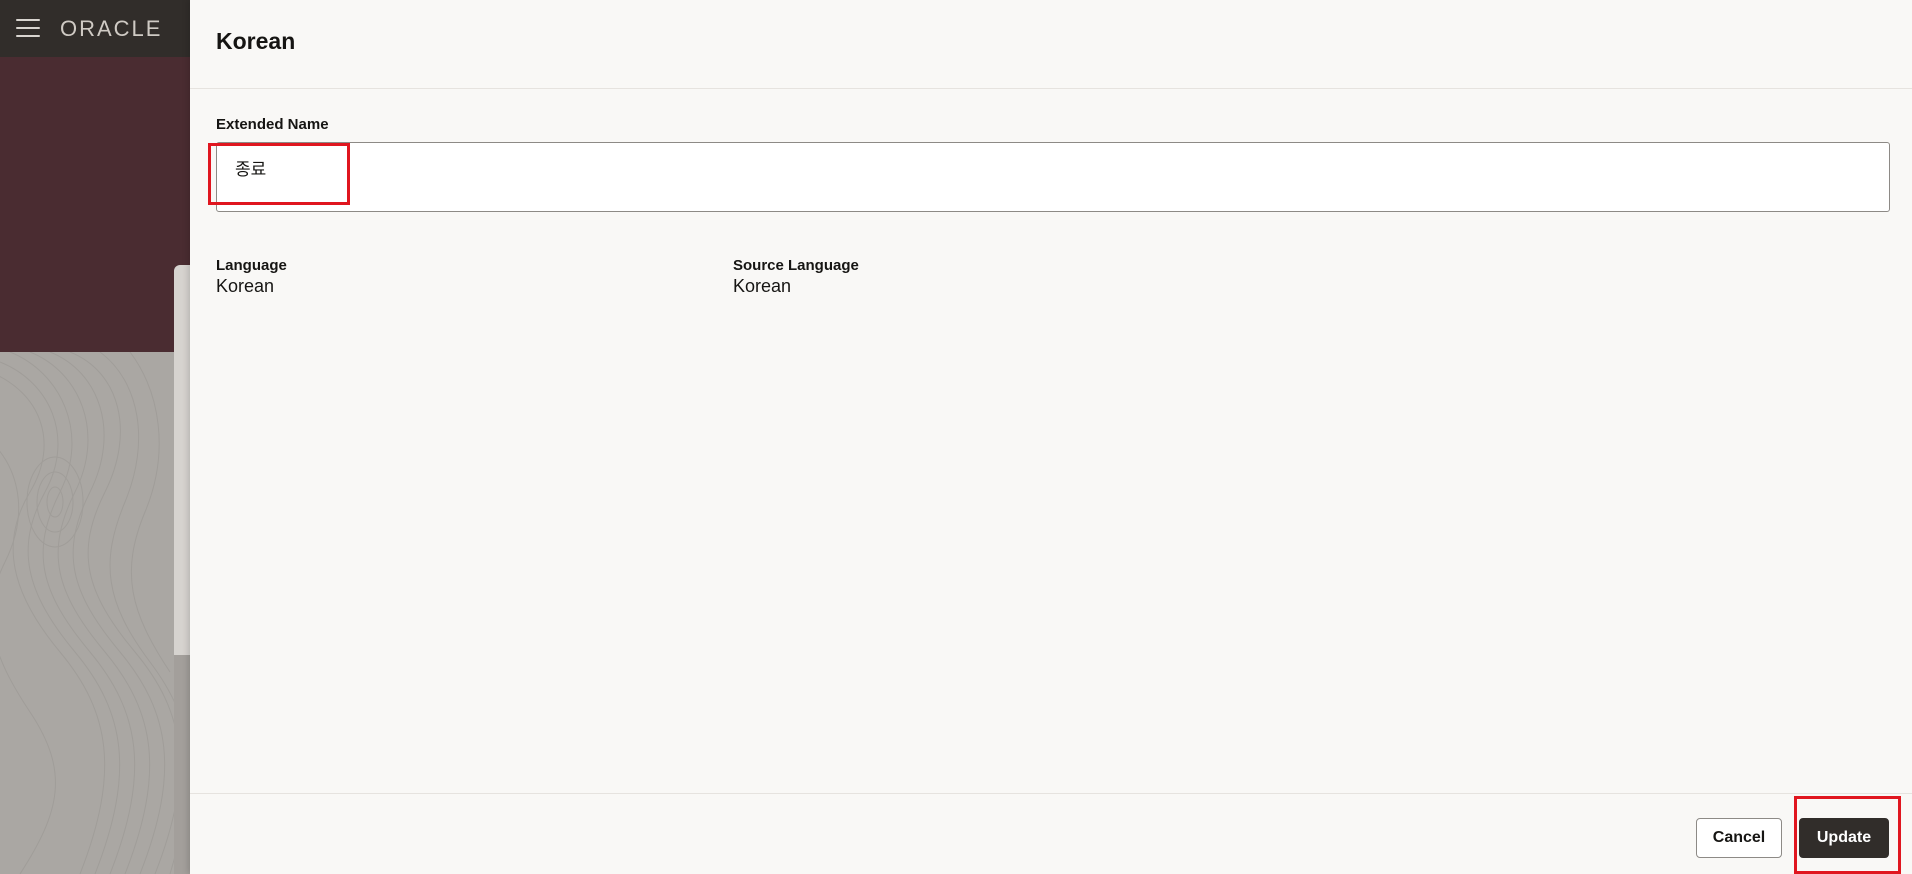 The height and width of the screenshot is (874, 1912). I want to click on drawer-footer: Cancel Update, so click(1051, 833).